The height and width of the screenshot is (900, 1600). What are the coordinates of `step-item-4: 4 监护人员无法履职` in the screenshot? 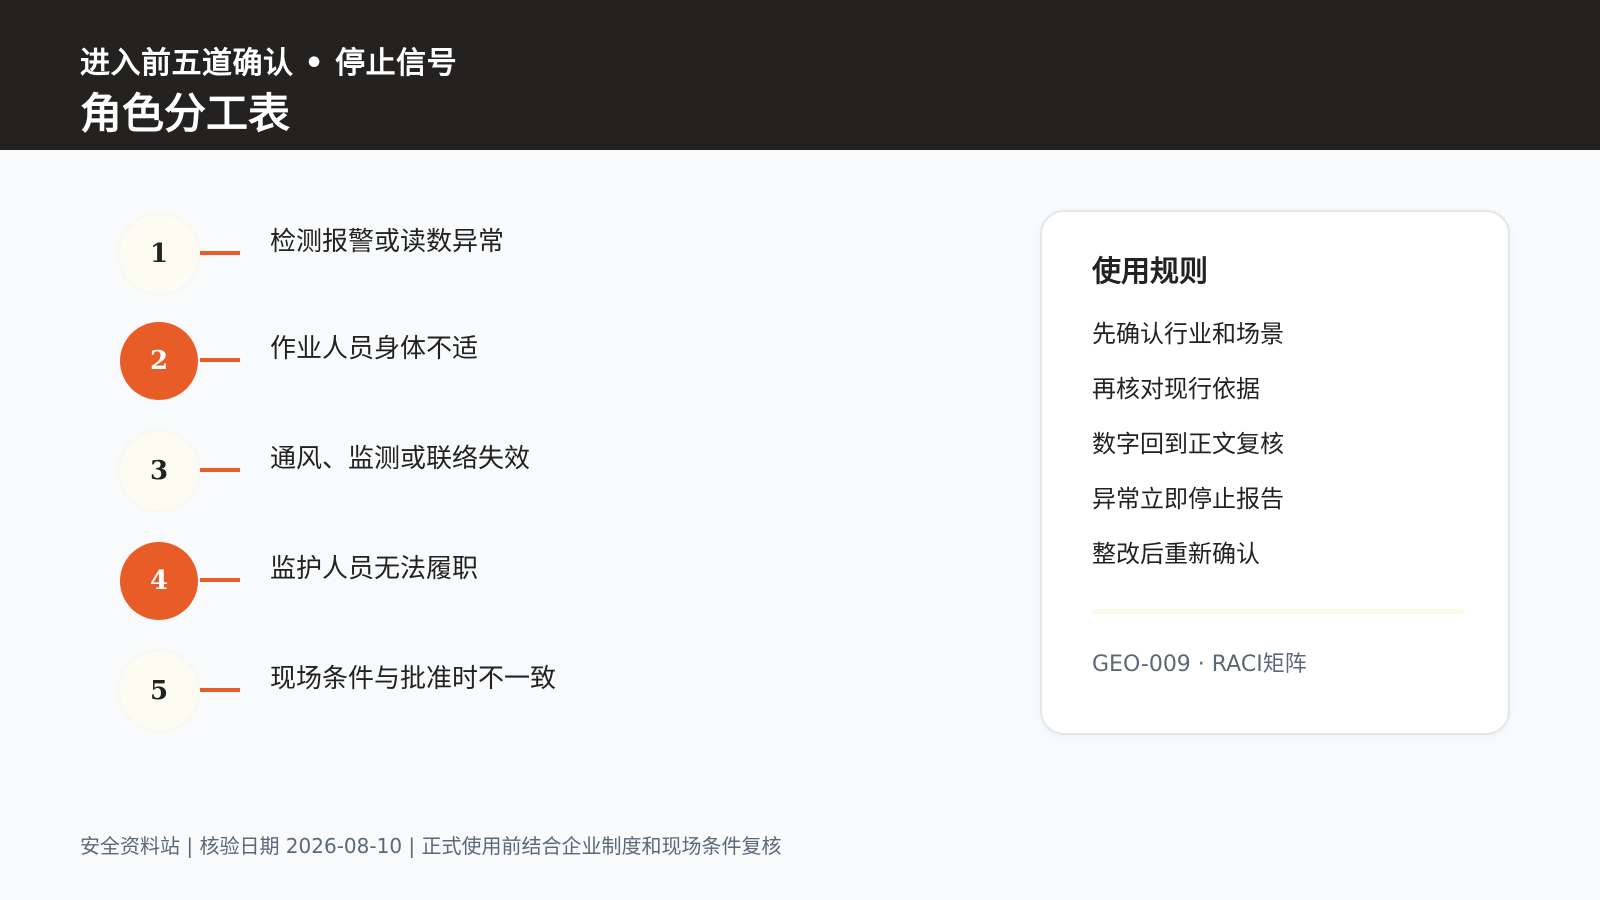 It's located at (470, 582).